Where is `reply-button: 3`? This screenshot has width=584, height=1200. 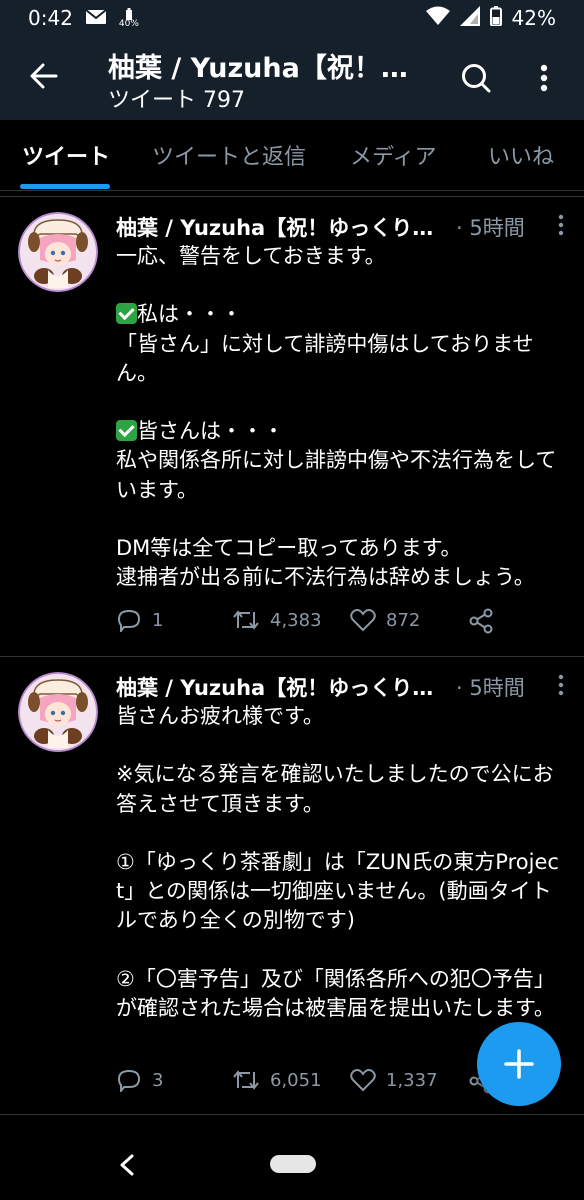 reply-button: 3 is located at coordinates (139, 1080).